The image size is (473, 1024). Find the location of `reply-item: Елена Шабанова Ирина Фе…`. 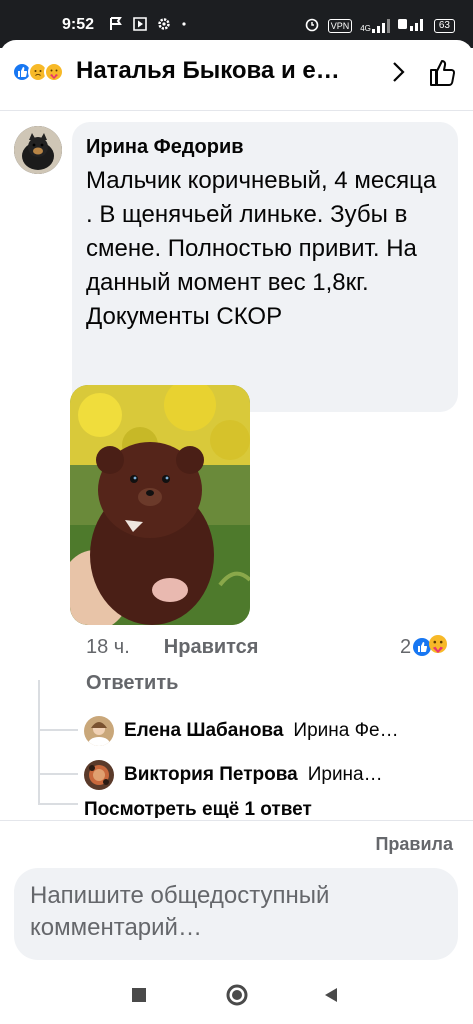

reply-item: Елена Шабанова Ирина Фе… is located at coordinates (241, 731).